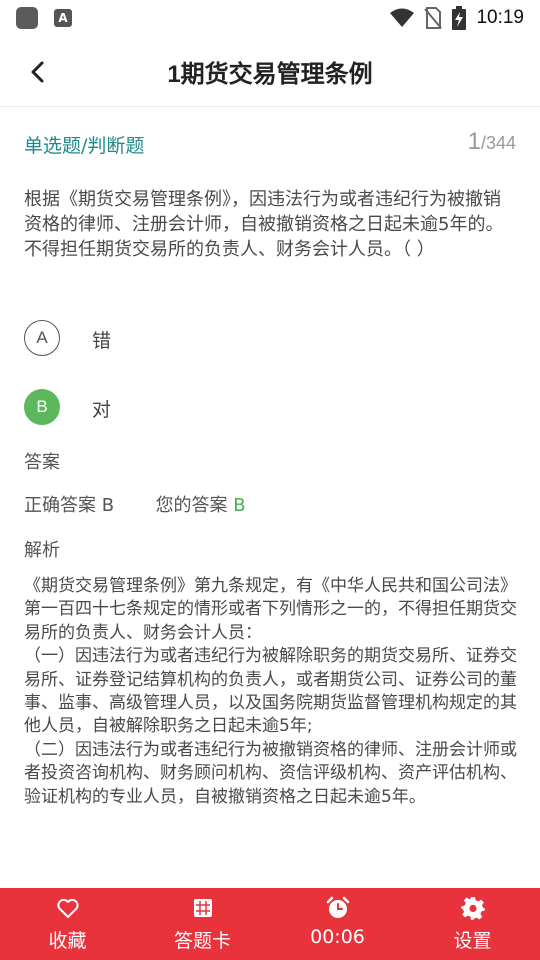  Describe the element at coordinates (402, 17) in the screenshot. I see `wifi-icon` at that location.